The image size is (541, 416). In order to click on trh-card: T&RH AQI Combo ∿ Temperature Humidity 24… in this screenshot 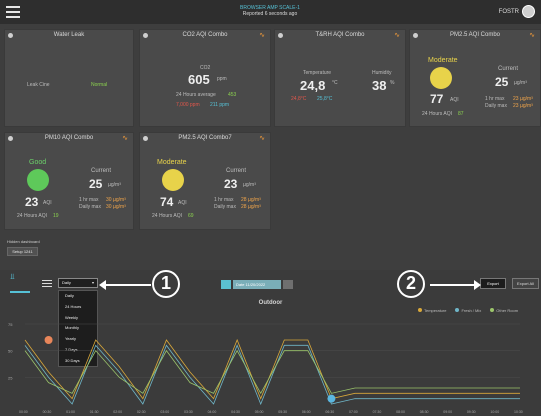, I will do `click(340, 78)`.